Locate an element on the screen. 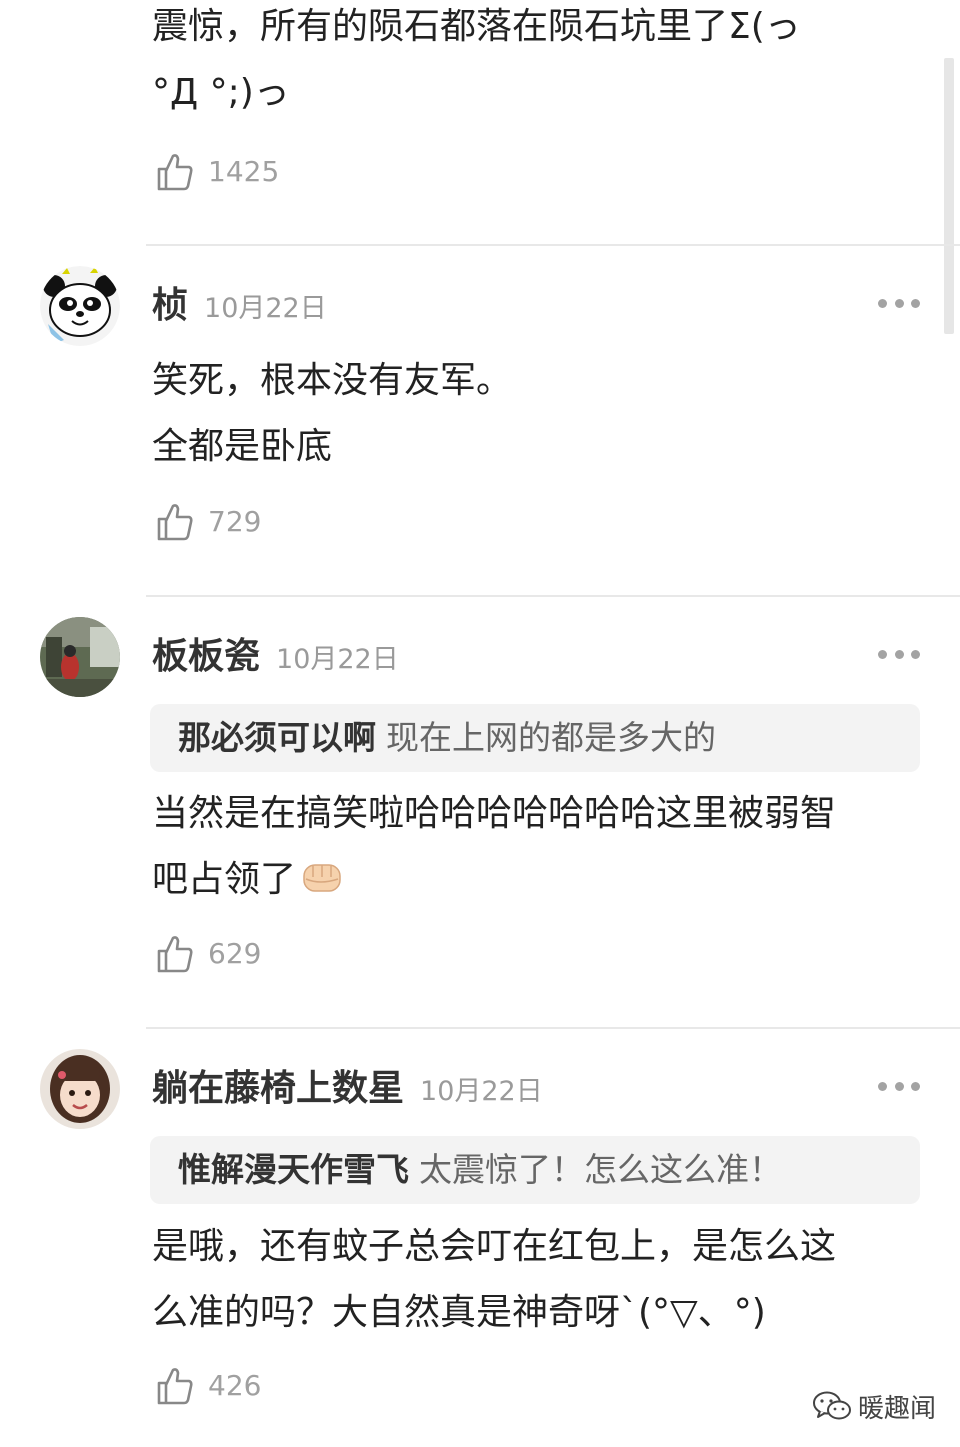  comment-text: 当然是在搞笑啦哈哈哈哈哈哈哈这里被弱智 吧占领了 is located at coordinates (537, 847).